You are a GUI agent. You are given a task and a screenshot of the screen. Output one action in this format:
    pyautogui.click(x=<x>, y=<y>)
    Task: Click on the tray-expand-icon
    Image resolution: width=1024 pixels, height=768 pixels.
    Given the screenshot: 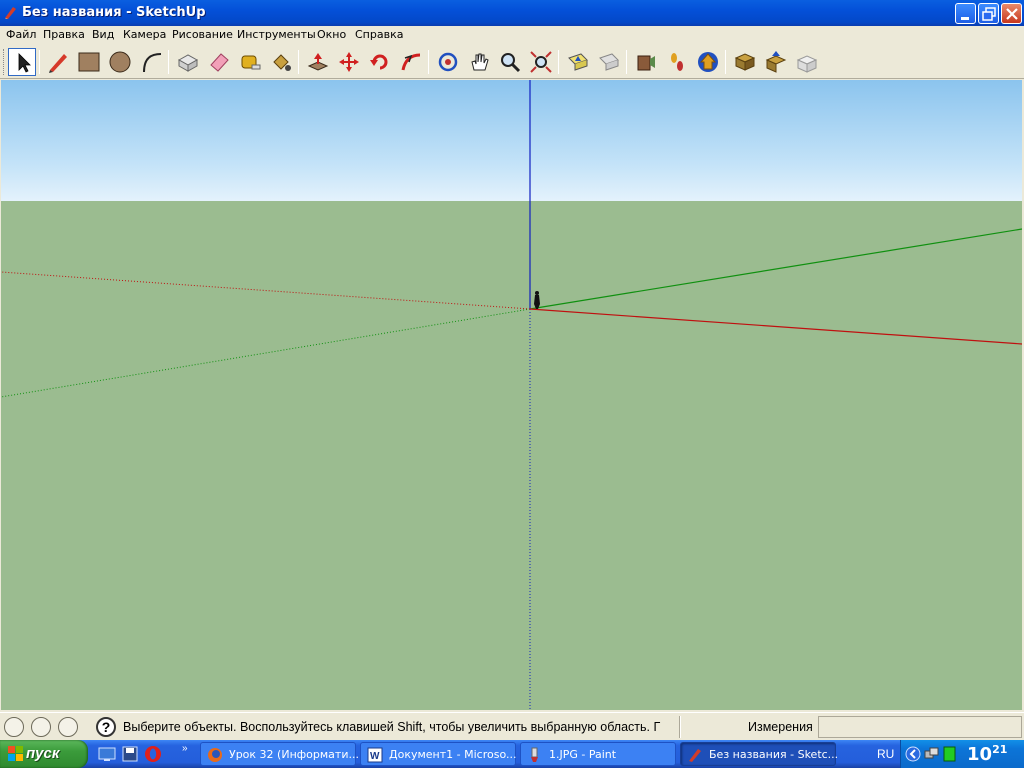 What is the action you would take?
    pyautogui.click(x=913, y=754)
    